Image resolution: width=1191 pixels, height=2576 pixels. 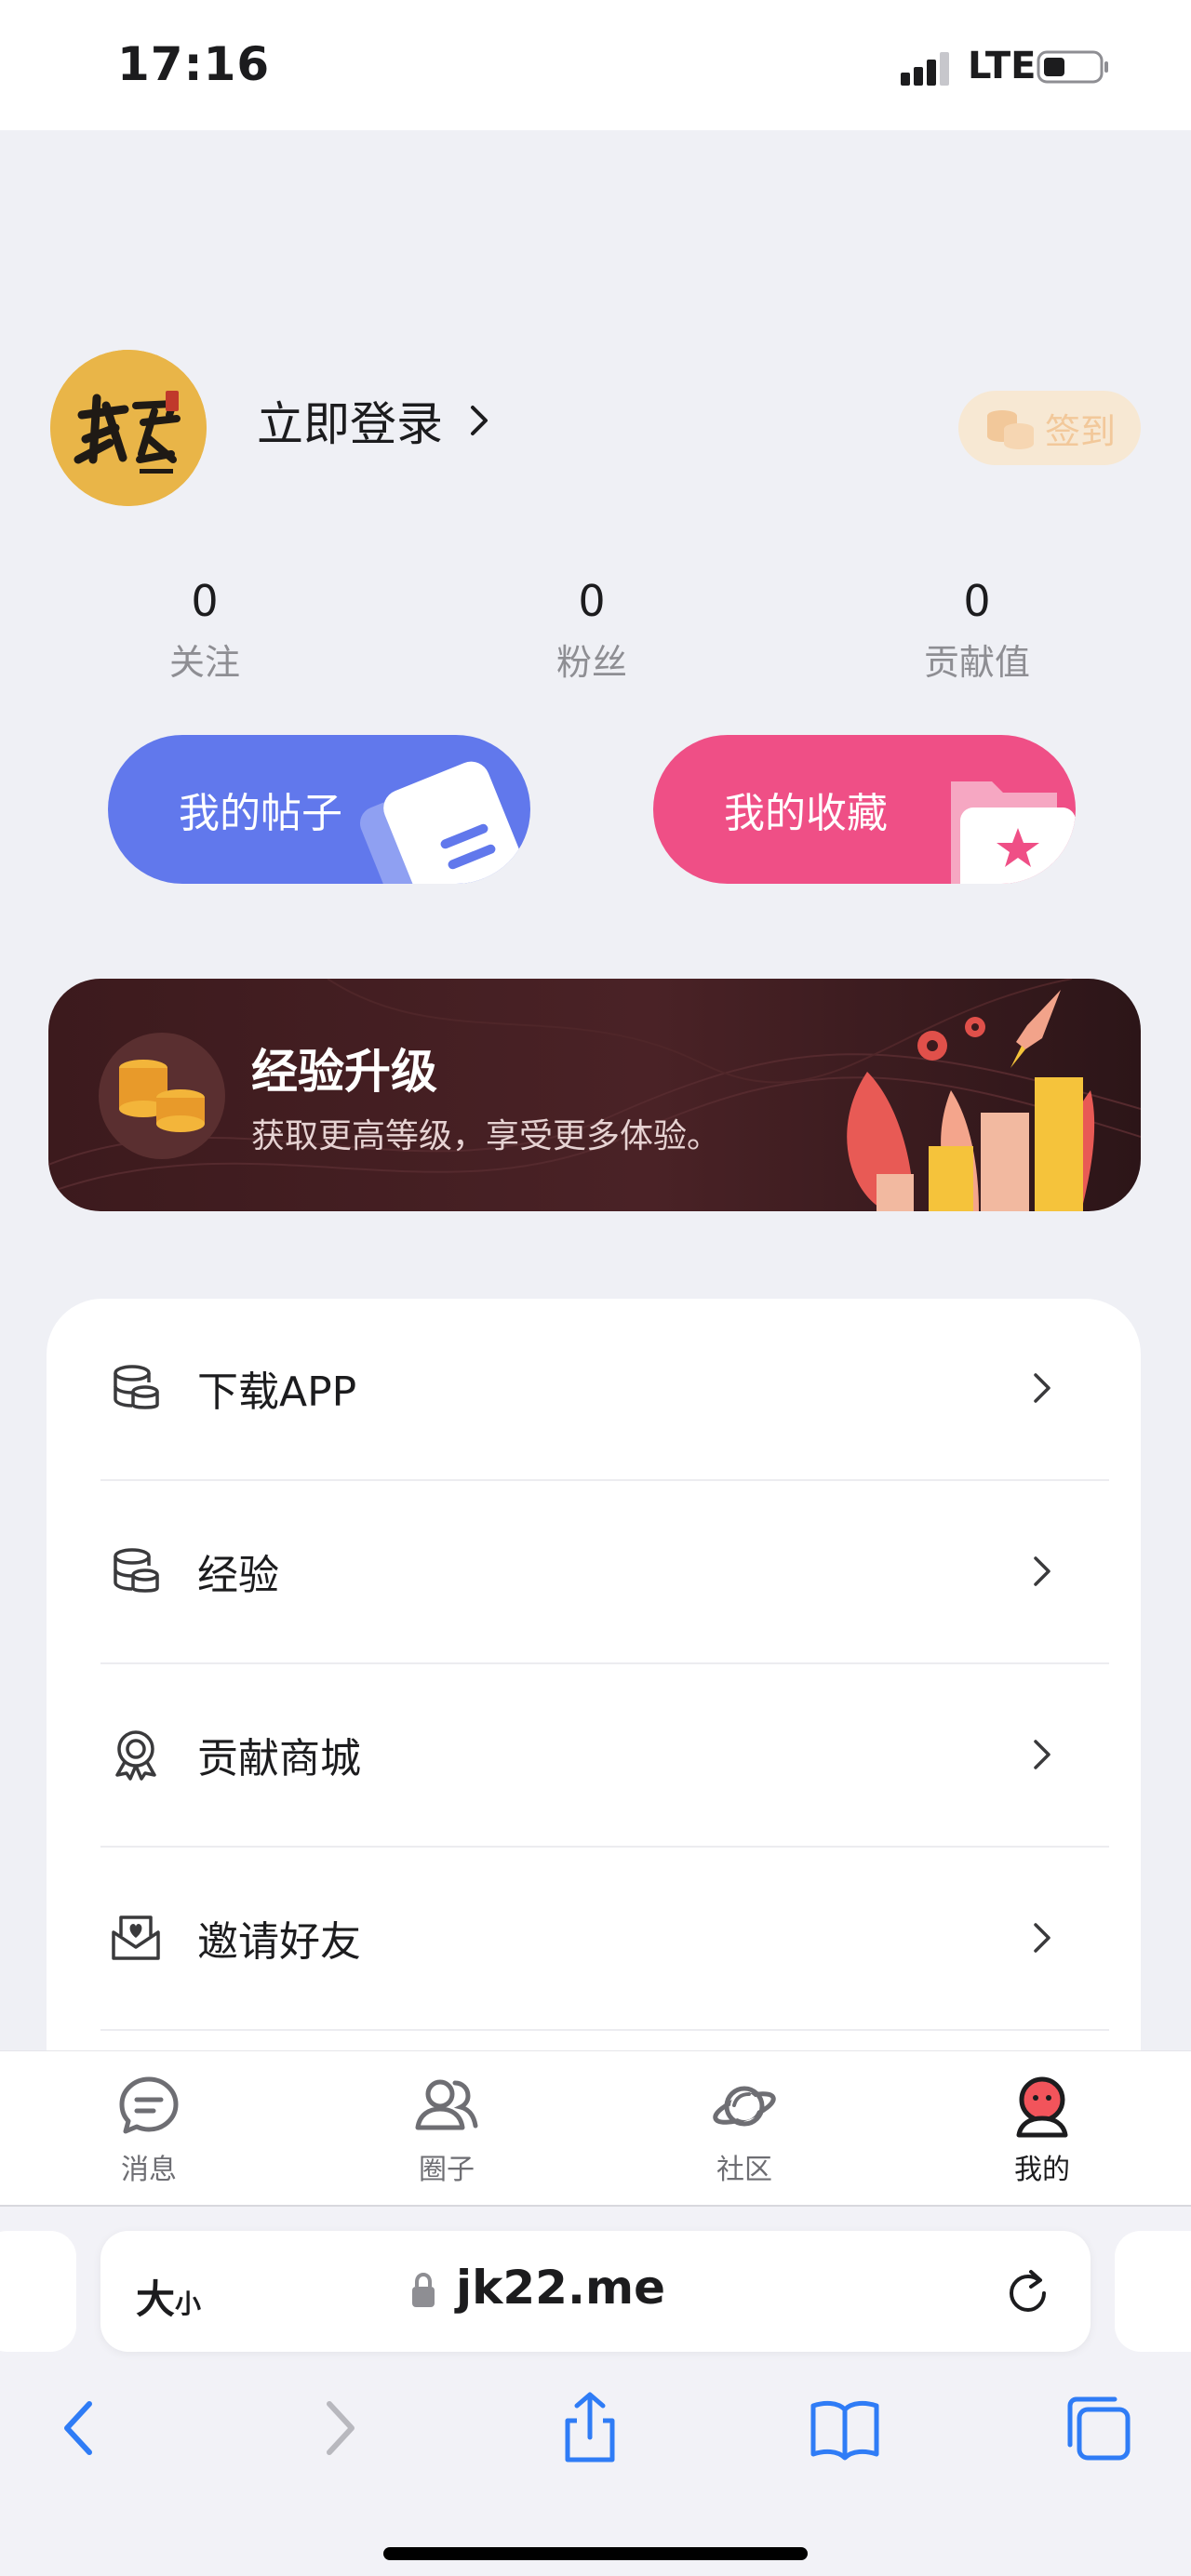 I want to click on text-size-button: 大小, so click(x=168, y=2296).